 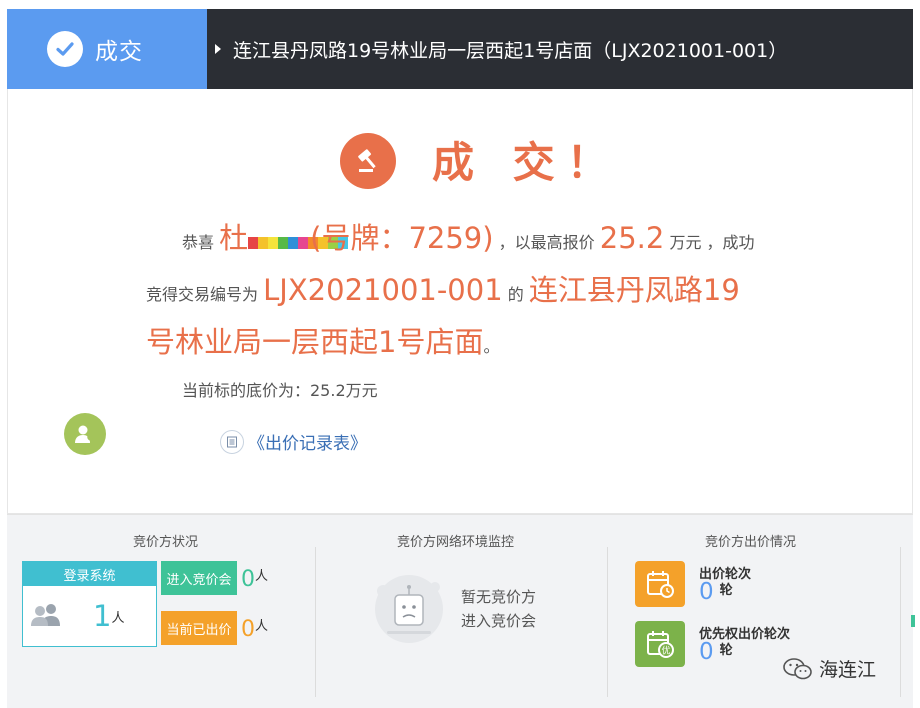 I want to click on bid-rounds-unit: 轮, so click(x=726, y=590).